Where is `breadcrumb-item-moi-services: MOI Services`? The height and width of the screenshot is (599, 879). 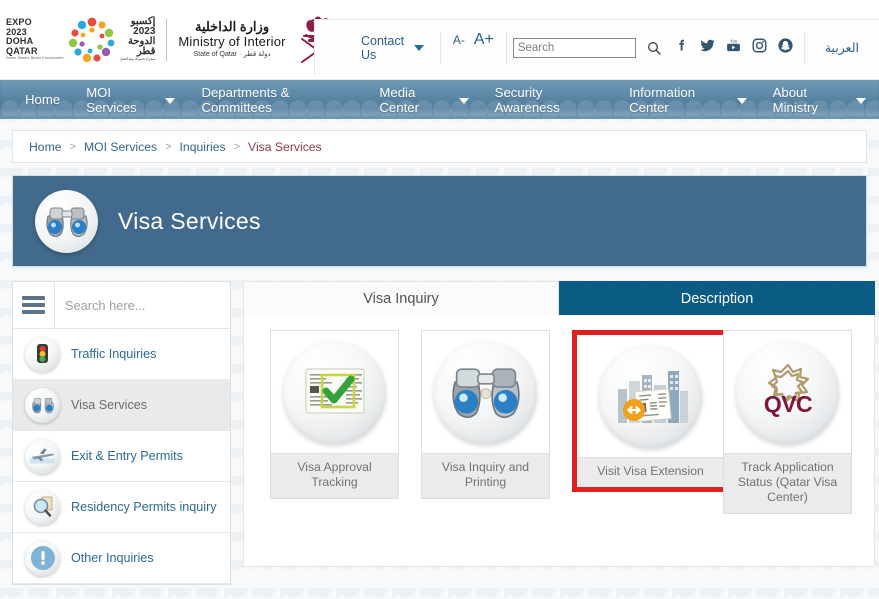
breadcrumb-item-moi-services: MOI Services is located at coordinates (120, 147).